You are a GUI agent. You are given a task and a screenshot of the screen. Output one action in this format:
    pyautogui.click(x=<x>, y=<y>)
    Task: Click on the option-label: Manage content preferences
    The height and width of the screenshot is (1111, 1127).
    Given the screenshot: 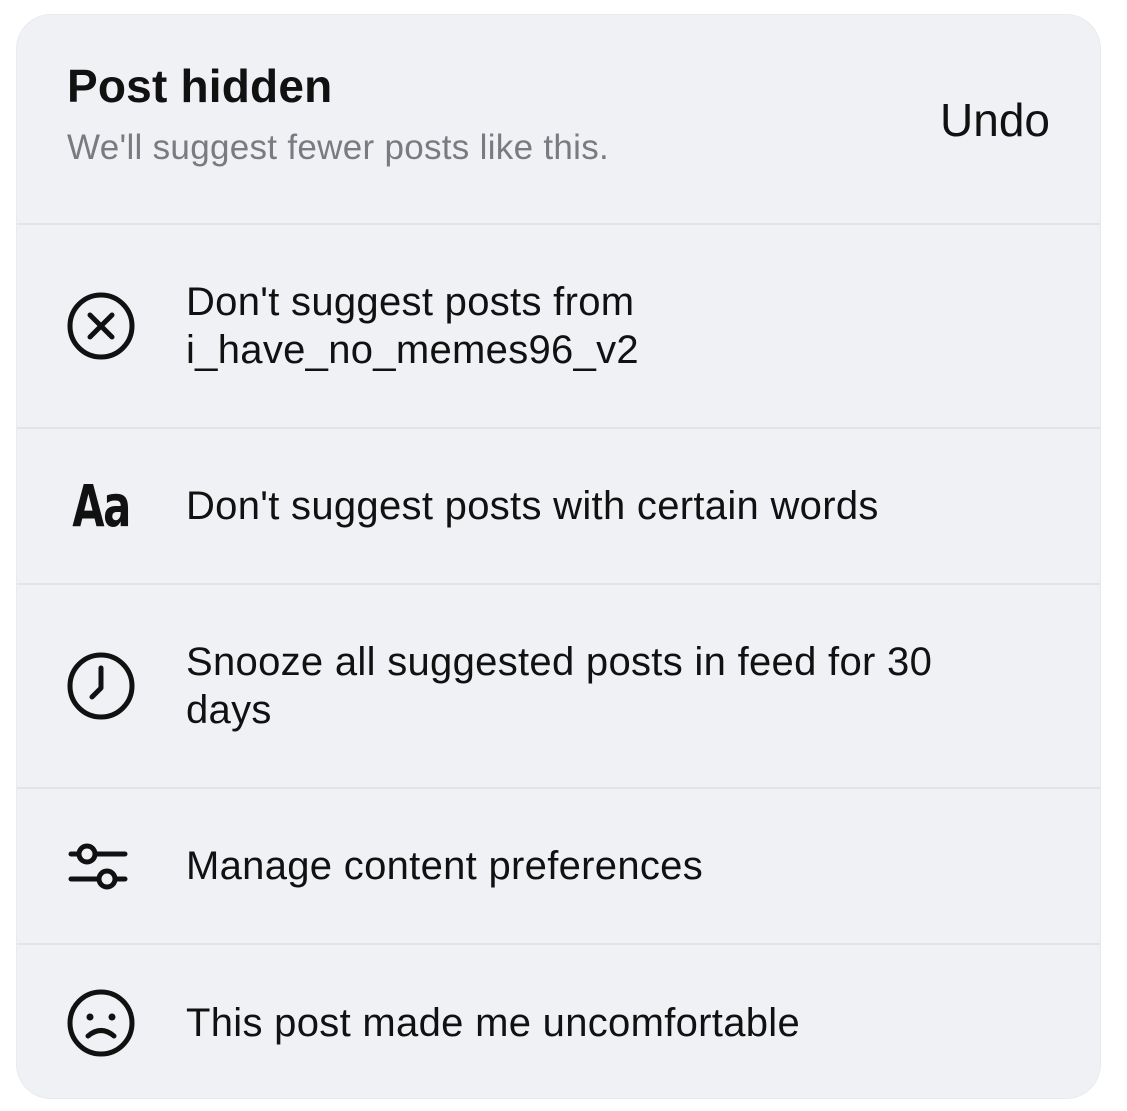 What is the action you would take?
    pyautogui.click(x=445, y=866)
    